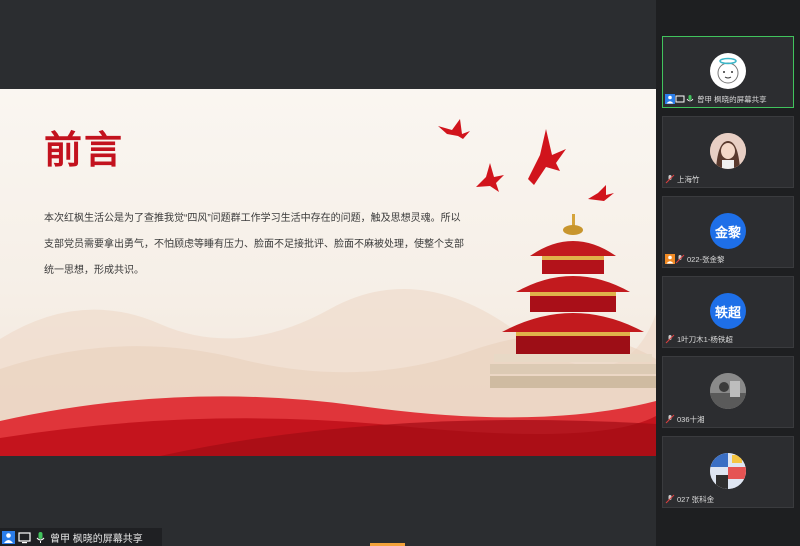 The height and width of the screenshot is (546, 800). I want to click on participant-name: 1叶刀木1-杨铁超, so click(705, 339).